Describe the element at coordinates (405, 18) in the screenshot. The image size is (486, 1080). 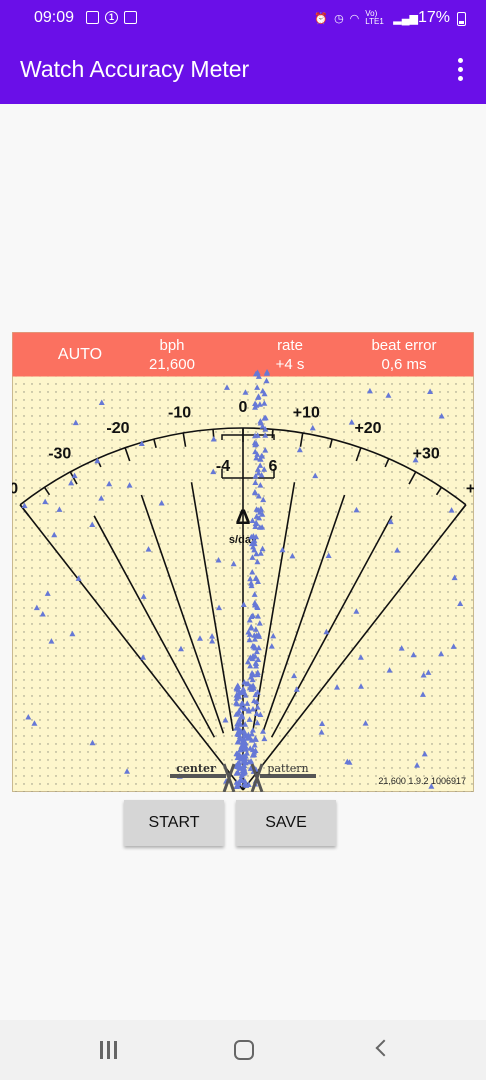
I see `signal-icon: ▂▄▆` at that location.